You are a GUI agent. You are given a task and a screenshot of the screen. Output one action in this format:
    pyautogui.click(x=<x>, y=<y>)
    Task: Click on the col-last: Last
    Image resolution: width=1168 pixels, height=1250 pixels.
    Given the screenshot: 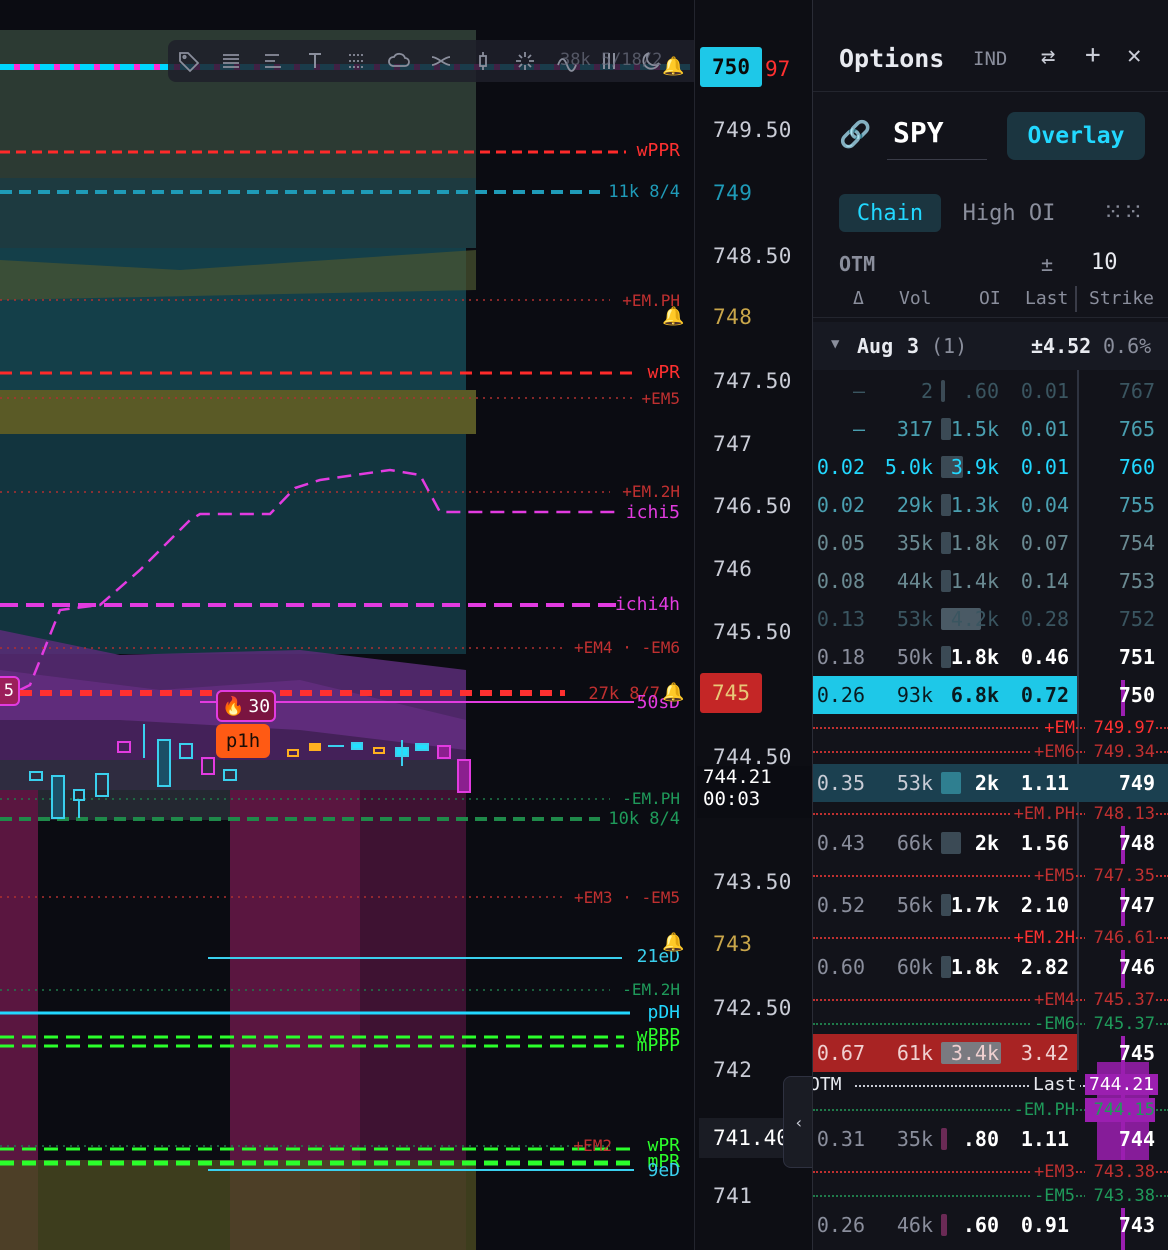 What is the action you would take?
    pyautogui.click(x=1046, y=298)
    